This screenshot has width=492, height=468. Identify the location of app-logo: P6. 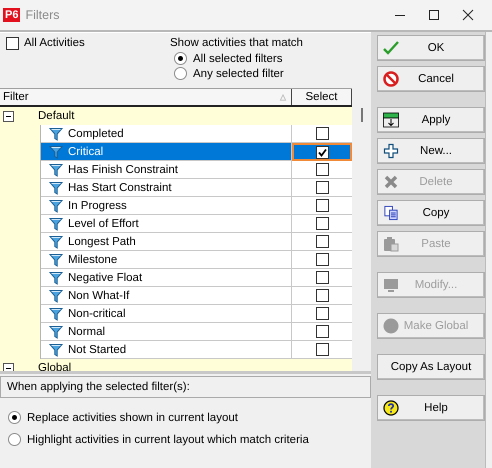
(11, 15).